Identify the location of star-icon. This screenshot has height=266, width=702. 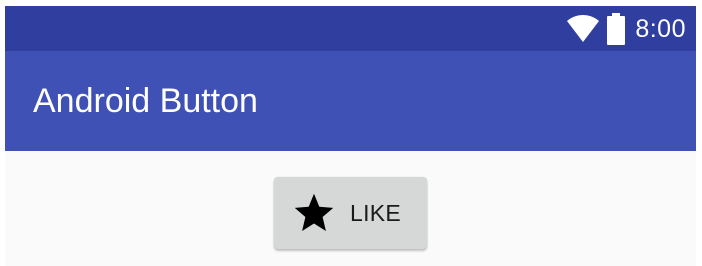
(314, 212).